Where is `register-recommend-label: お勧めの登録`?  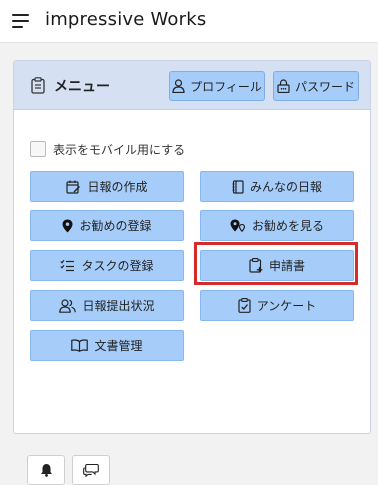
register-recommend-label: お勧めの登録 is located at coordinates (115, 226).